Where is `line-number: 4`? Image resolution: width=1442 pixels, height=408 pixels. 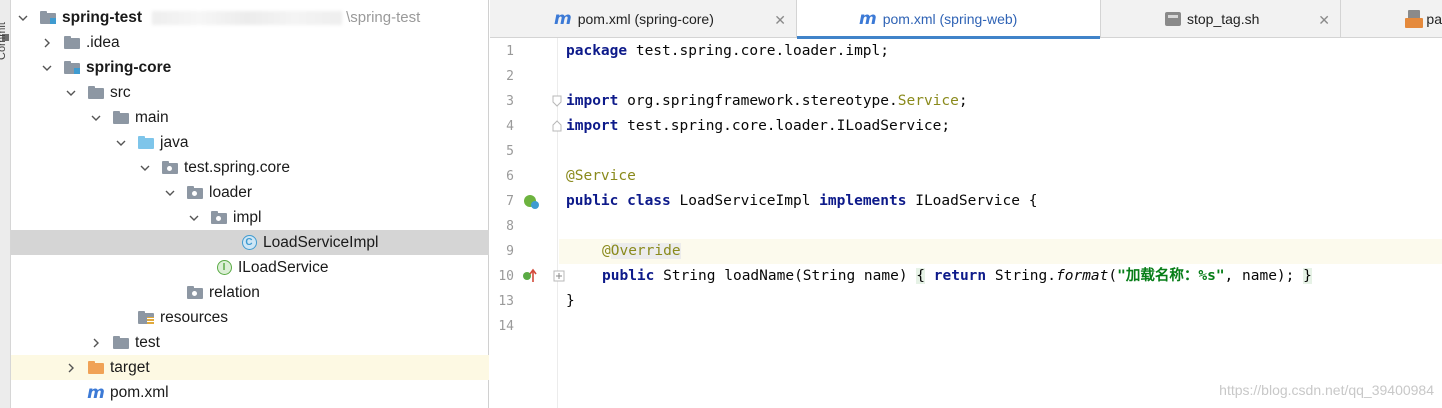
line-number: 4 is located at coordinates (510, 126).